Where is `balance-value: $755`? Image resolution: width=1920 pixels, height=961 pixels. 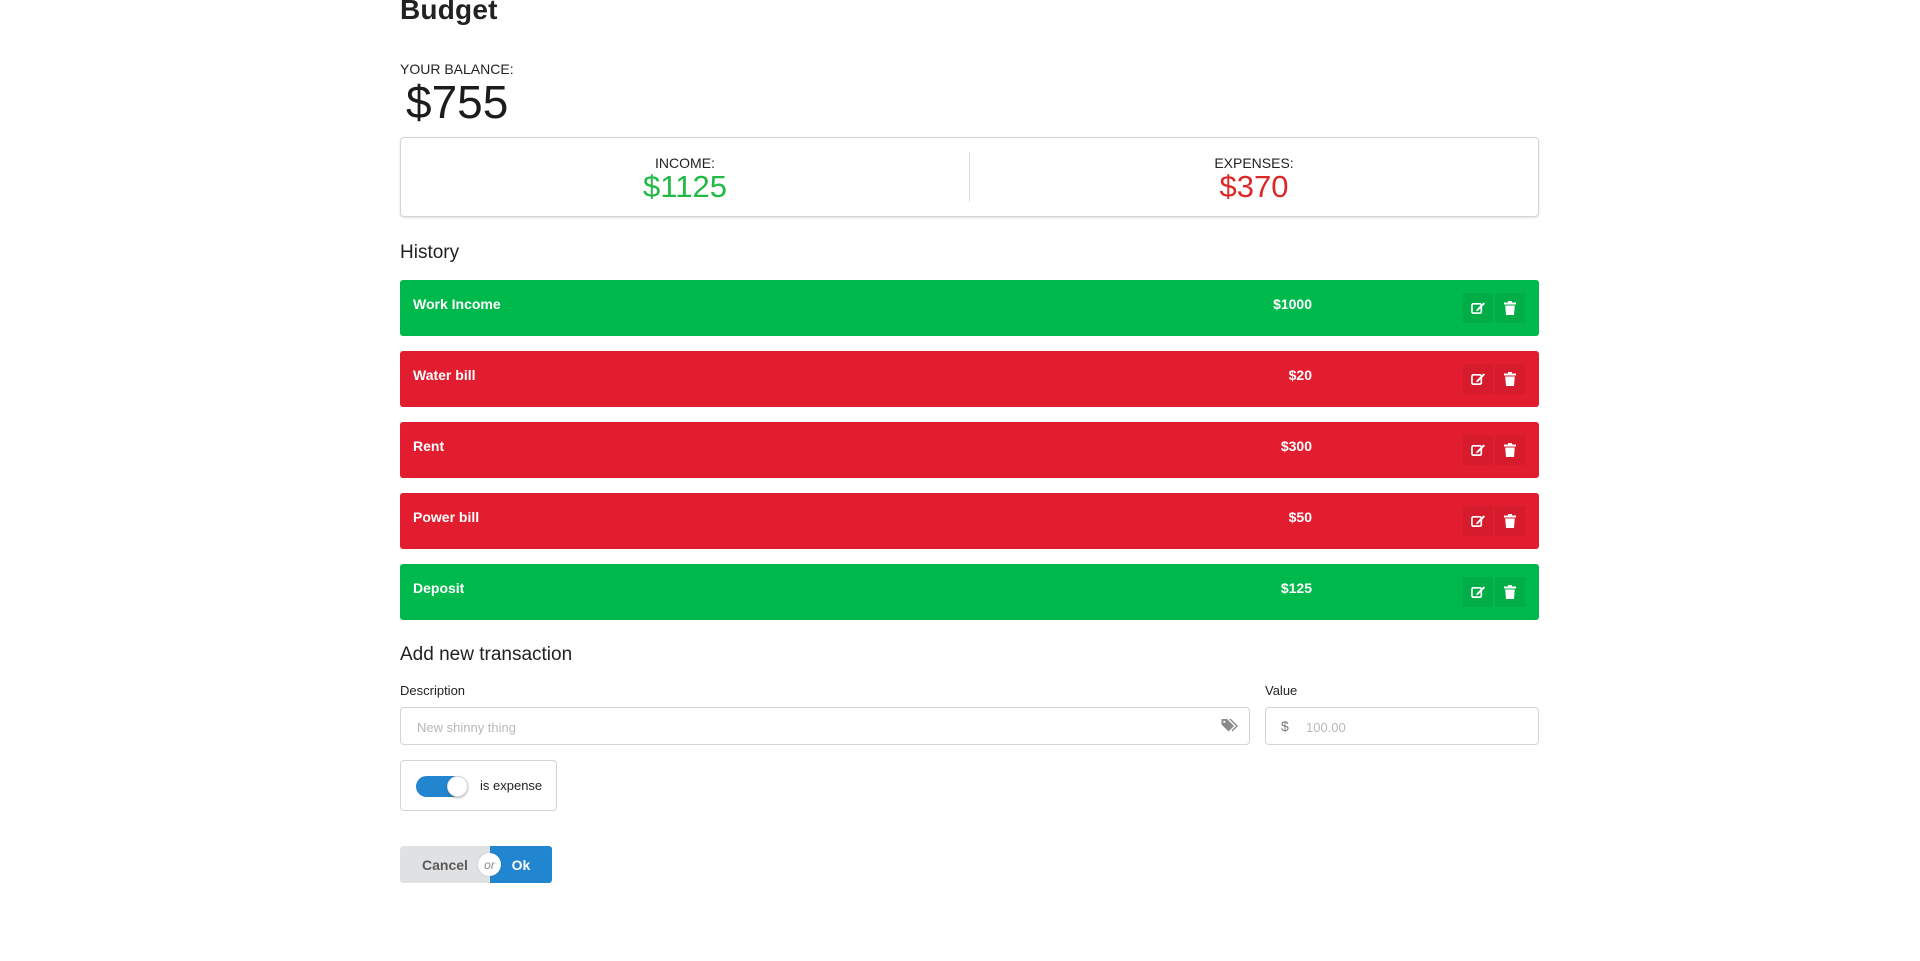
balance-value: $755 is located at coordinates (457, 102).